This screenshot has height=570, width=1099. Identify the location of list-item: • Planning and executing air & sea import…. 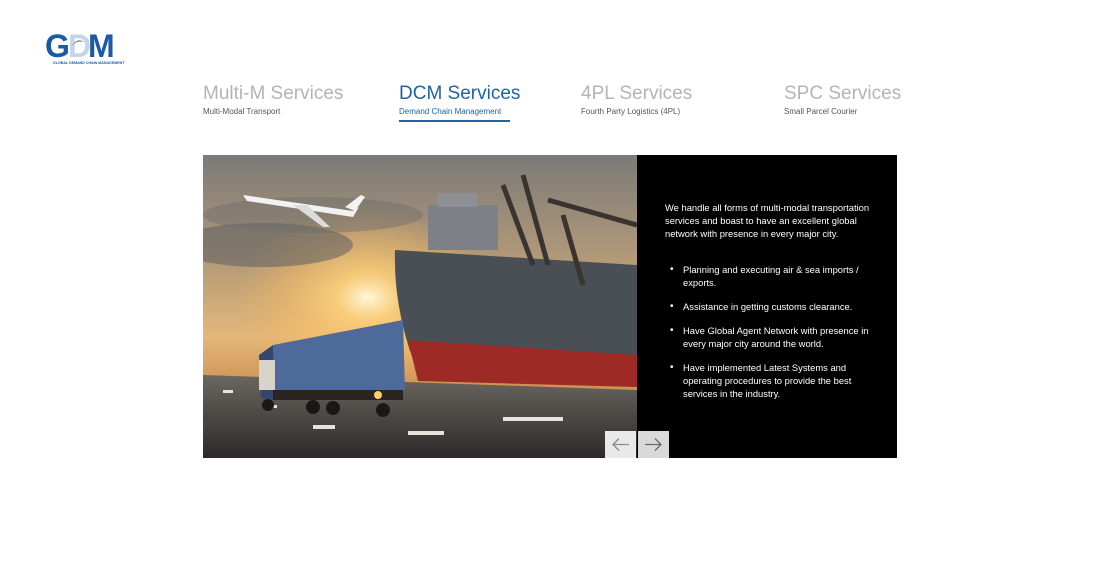
(764, 276).